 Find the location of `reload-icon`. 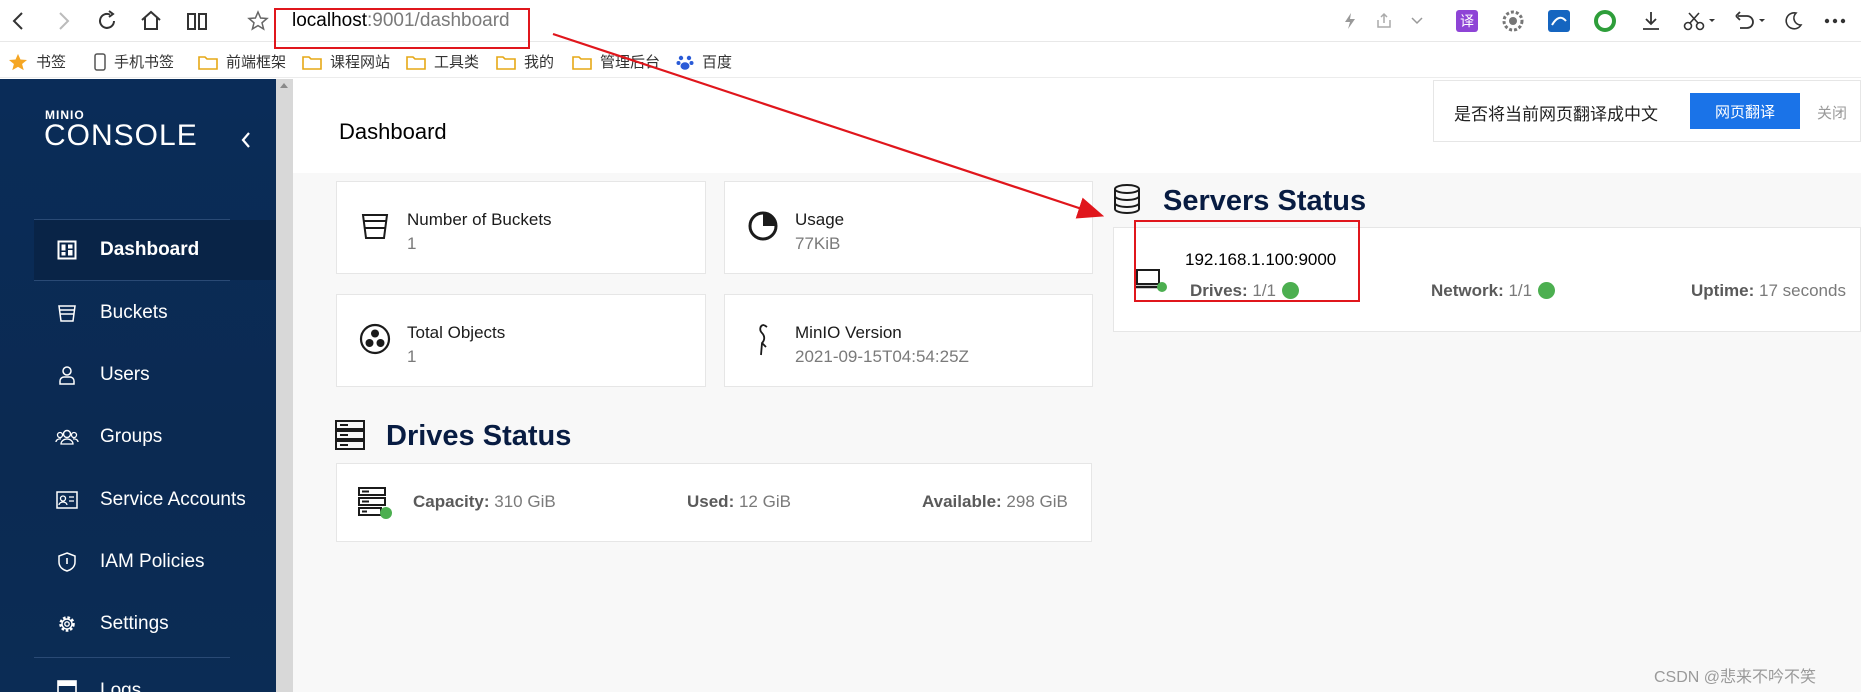

reload-icon is located at coordinates (107, 21).